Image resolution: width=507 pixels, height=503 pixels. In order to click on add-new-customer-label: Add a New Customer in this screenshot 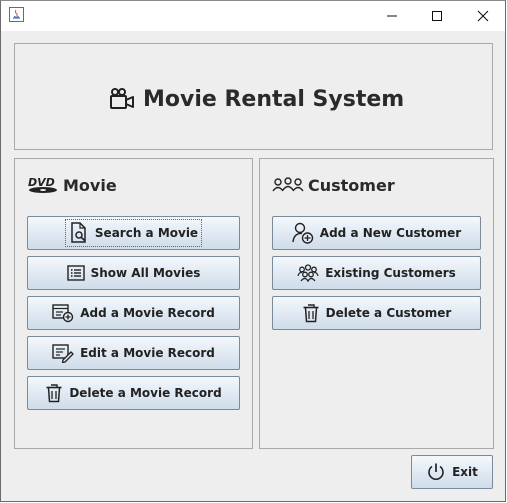, I will do `click(390, 233)`.